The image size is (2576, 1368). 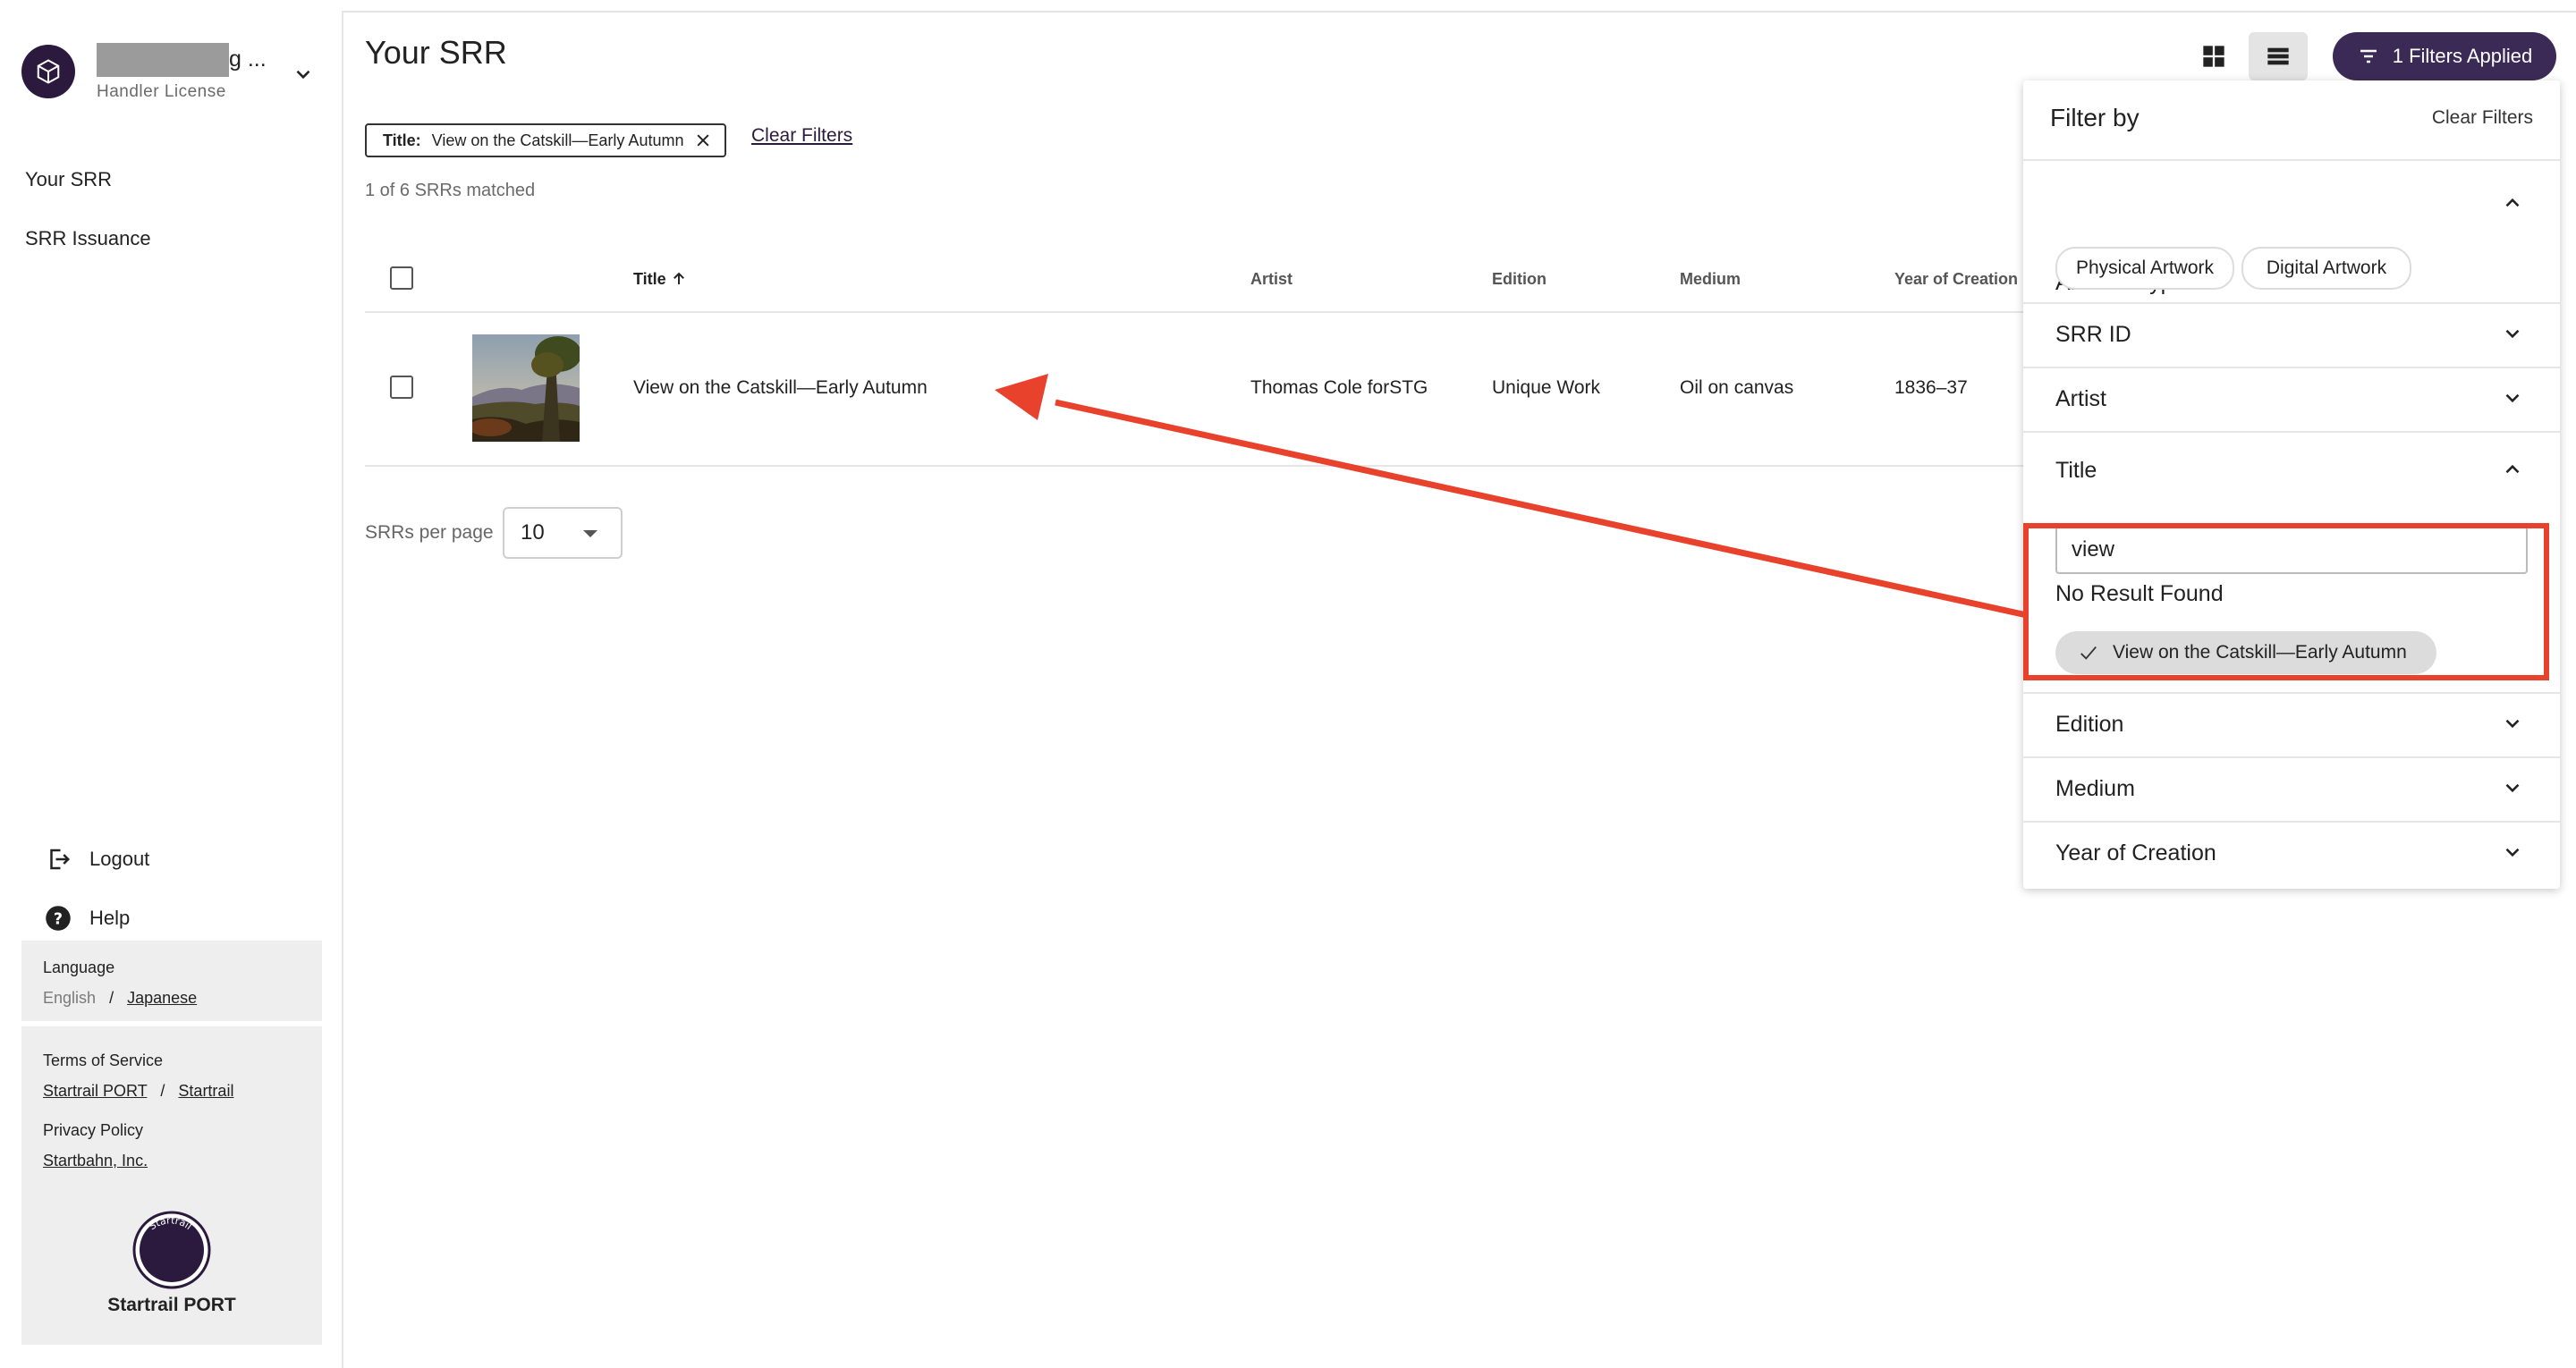 What do you see at coordinates (2291, 120) in the screenshot?
I see `filter-panel-header: Filter by Clear Filters` at bounding box center [2291, 120].